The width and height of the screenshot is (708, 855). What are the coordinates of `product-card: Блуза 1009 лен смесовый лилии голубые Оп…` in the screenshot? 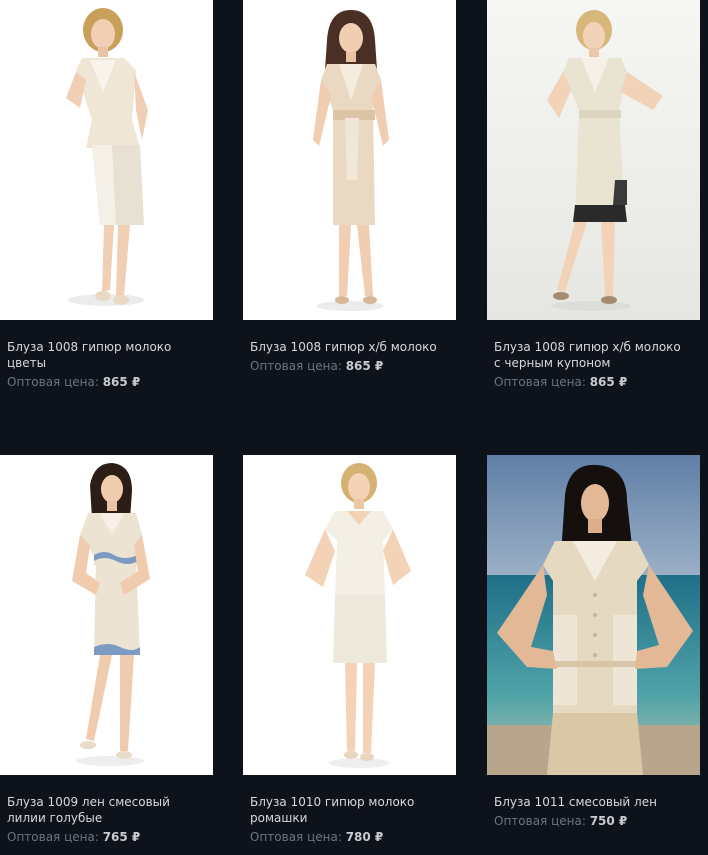 It's located at (106, 650).